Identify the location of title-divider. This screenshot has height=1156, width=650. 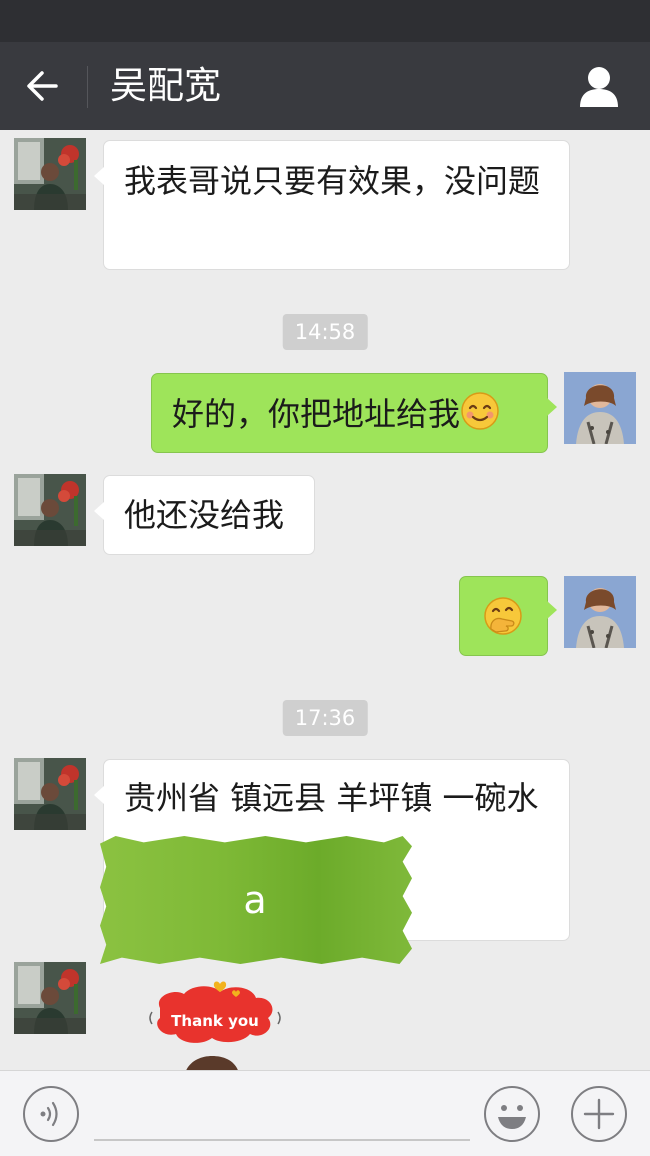
(87, 87).